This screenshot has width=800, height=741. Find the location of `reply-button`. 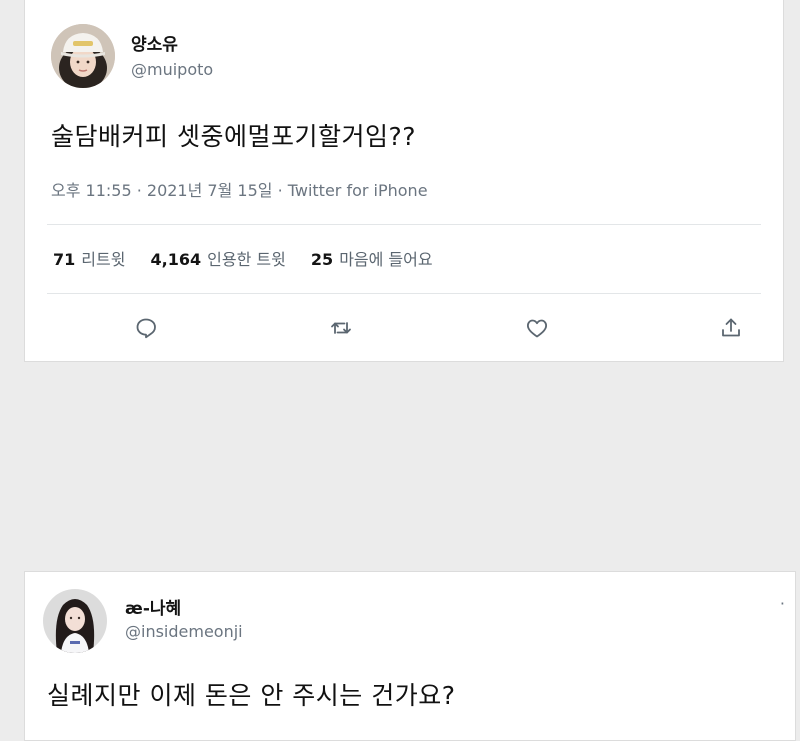

reply-button is located at coordinates (146, 328).